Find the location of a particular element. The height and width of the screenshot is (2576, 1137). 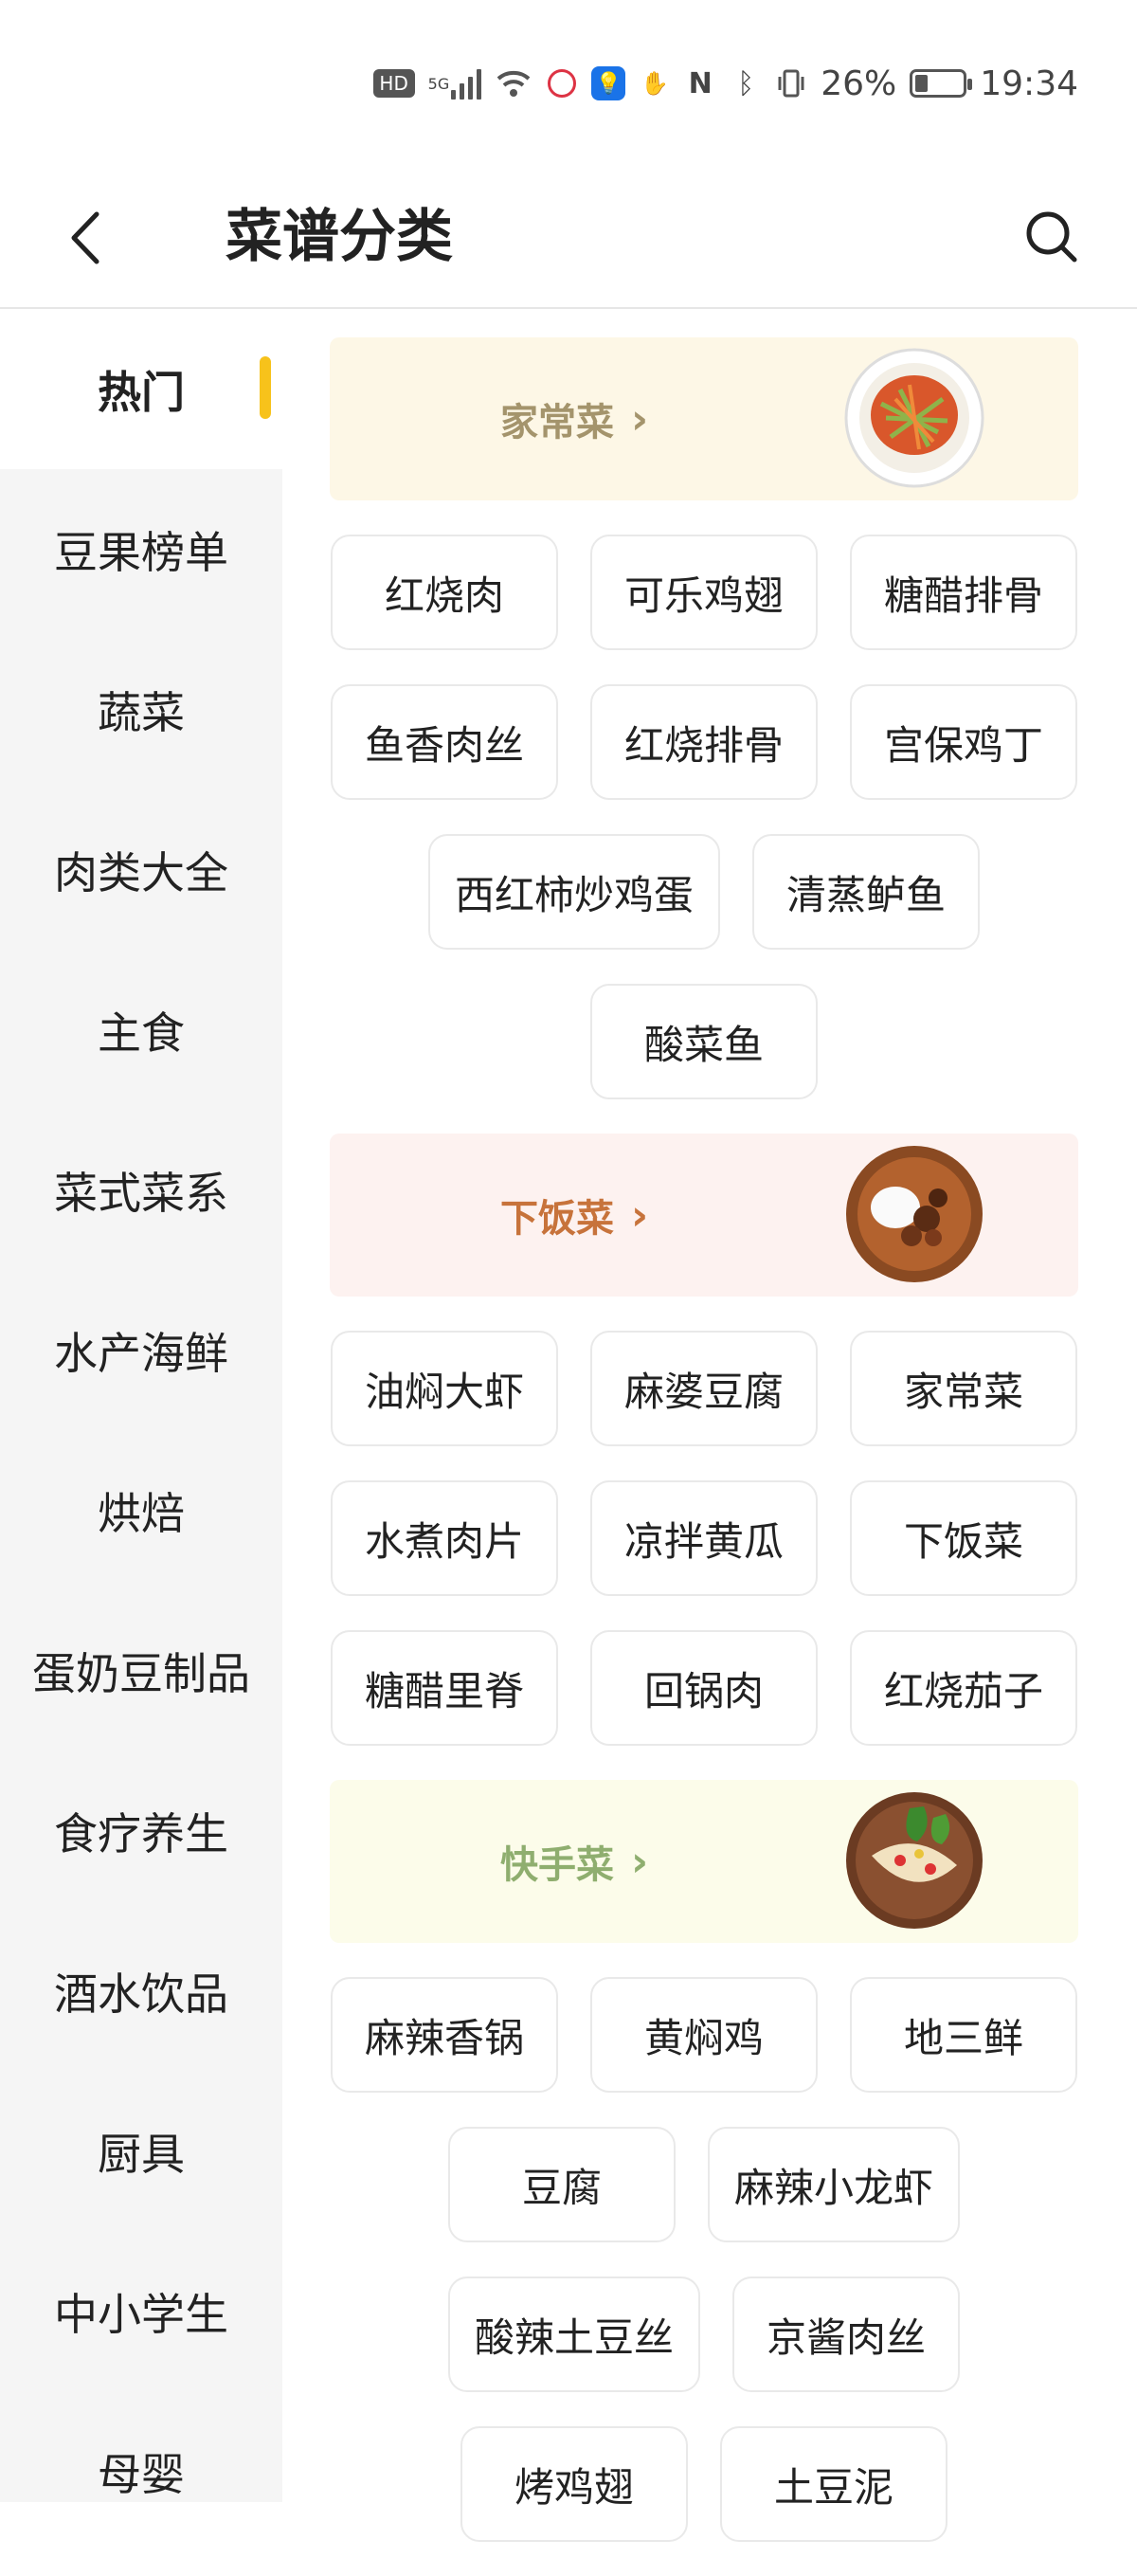

sidebar-item: 肉类大全 is located at coordinates (141, 869).